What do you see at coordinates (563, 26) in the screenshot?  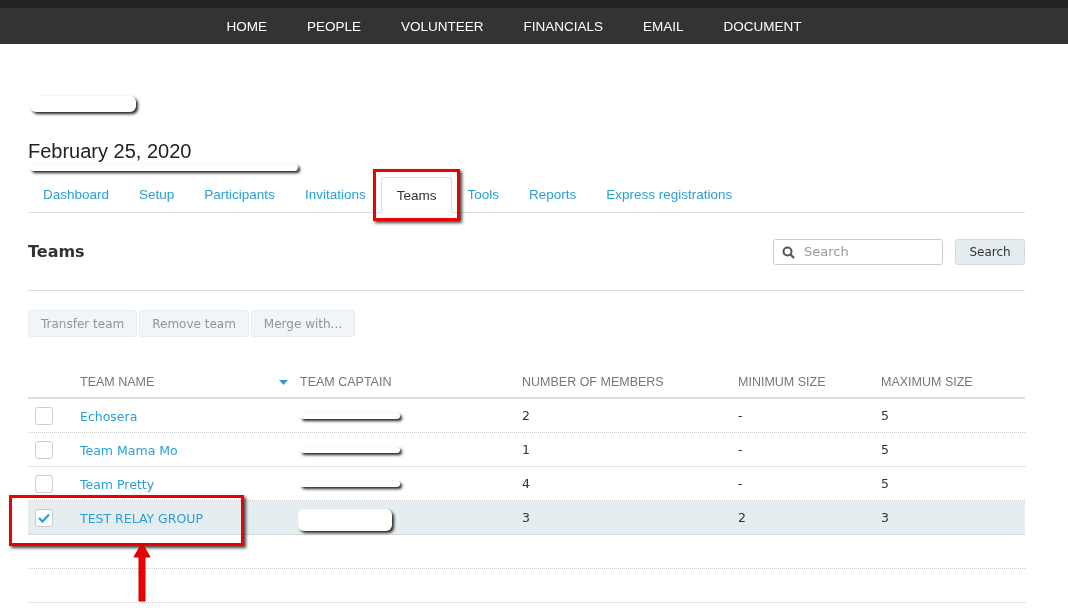 I see `nav-link: FINANCIALS` at bounding box center [563, 26].